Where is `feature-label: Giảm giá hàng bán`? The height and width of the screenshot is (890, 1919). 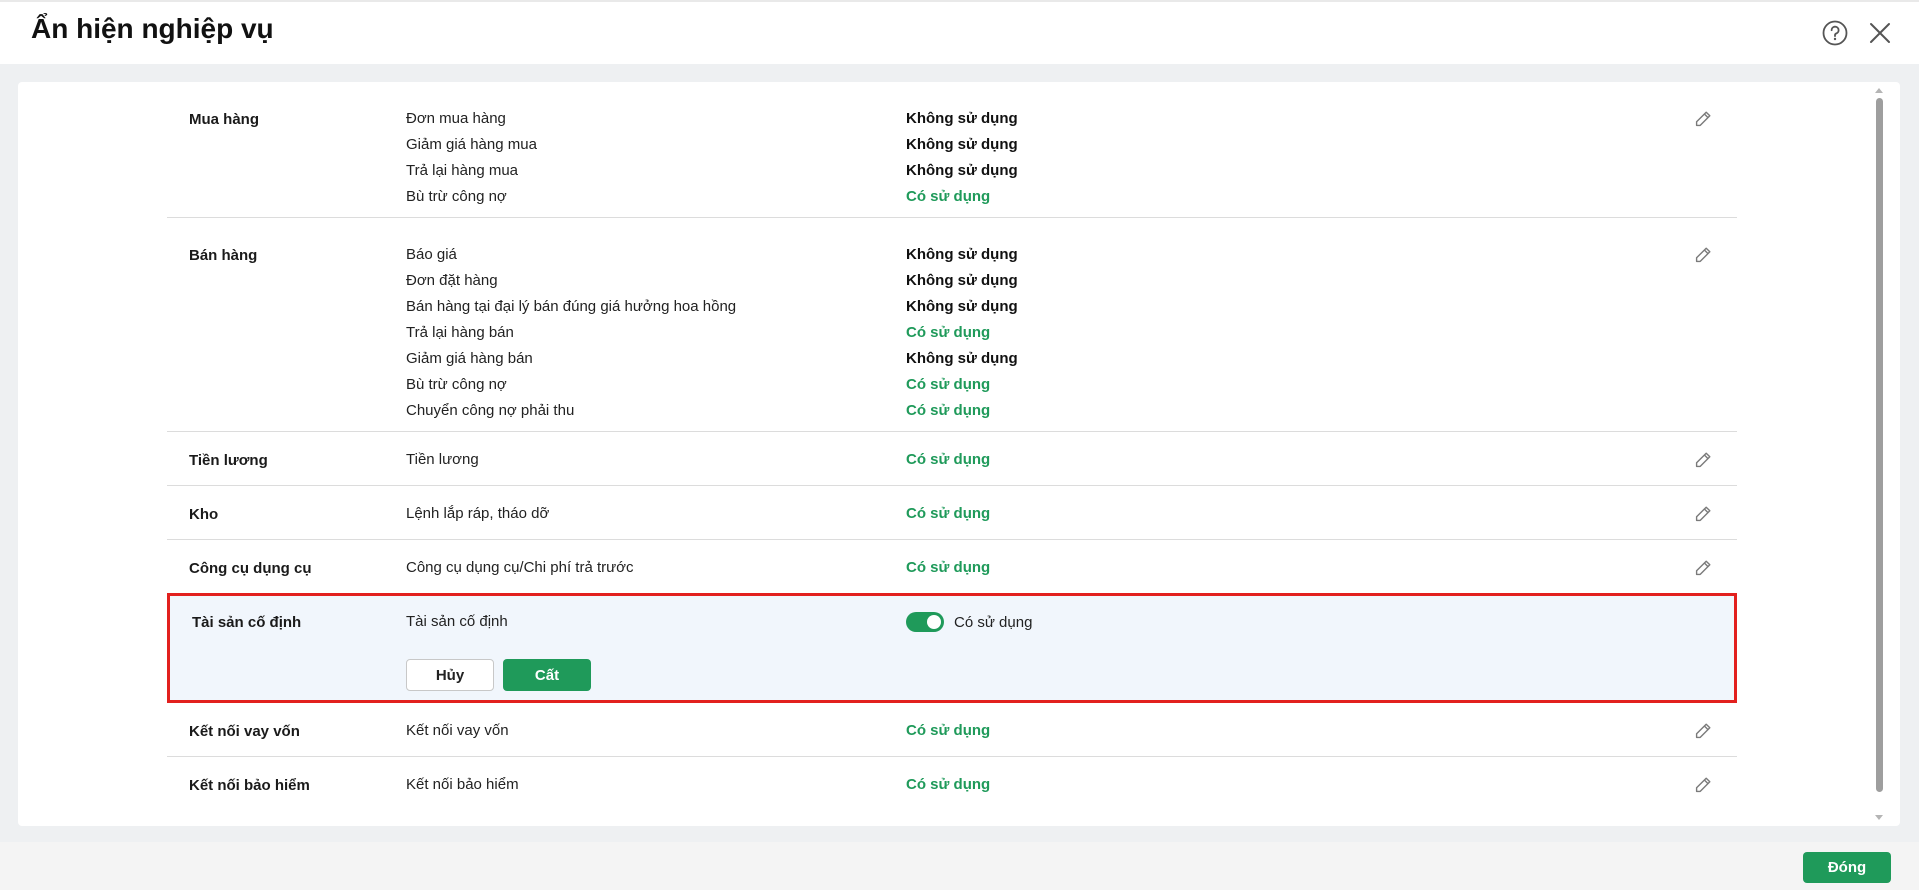
feature-label: Giảm giá hàng bán is located at coordinates (469, 358).